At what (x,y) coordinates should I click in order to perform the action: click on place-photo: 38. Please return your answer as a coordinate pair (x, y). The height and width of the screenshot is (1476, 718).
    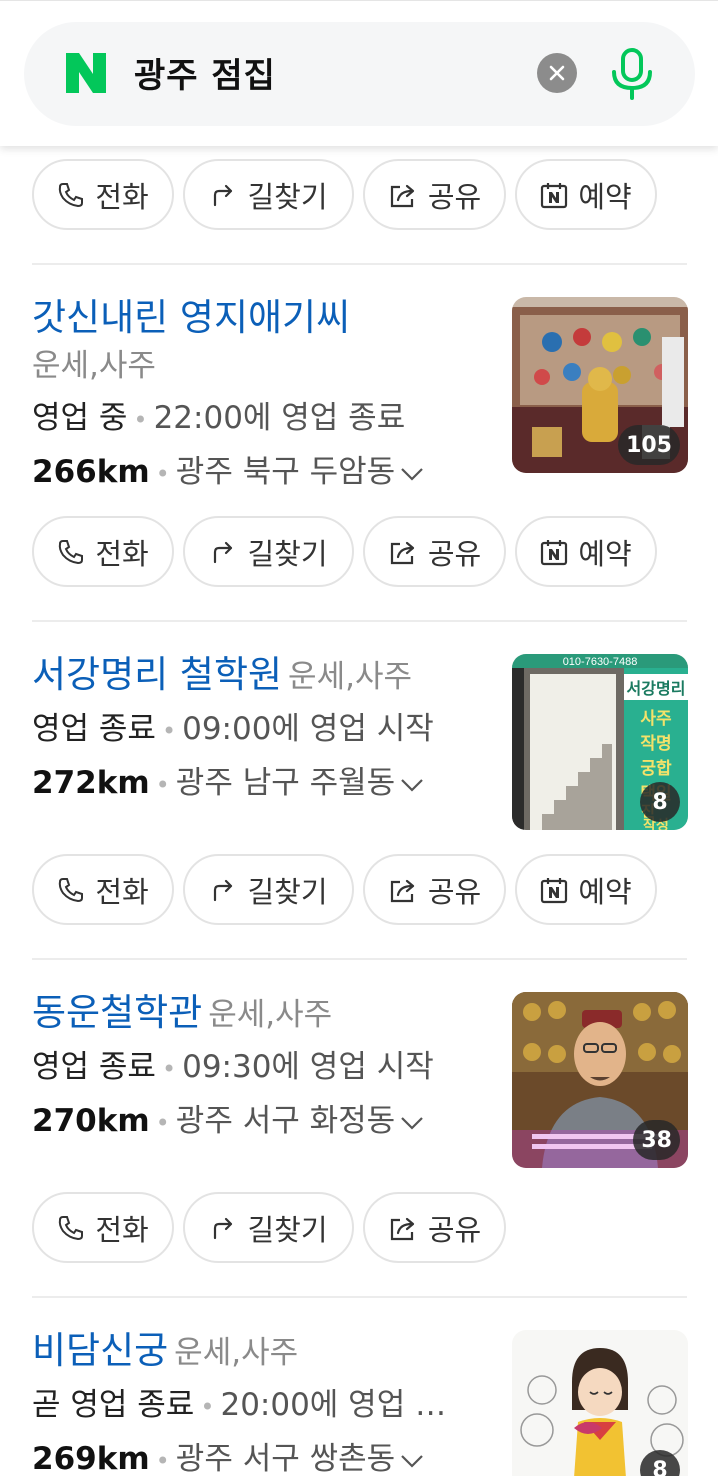
    Looking at the image, I should click on (600, 1080).